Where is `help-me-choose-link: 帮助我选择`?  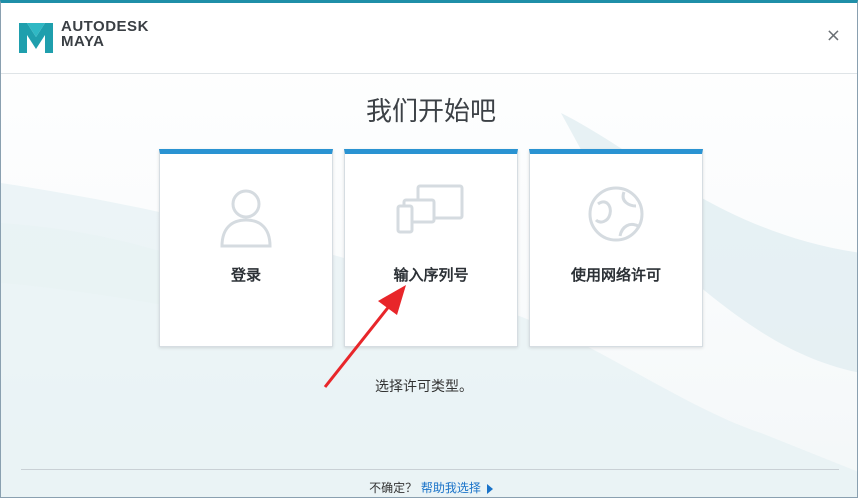 help-me-choose-link: 帮助我选择 is located at coordinates (451, 488).